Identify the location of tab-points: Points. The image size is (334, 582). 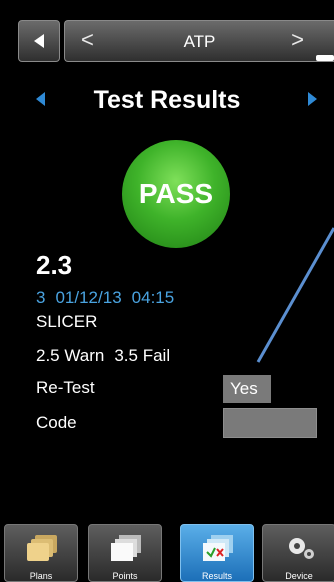
(125, 553).